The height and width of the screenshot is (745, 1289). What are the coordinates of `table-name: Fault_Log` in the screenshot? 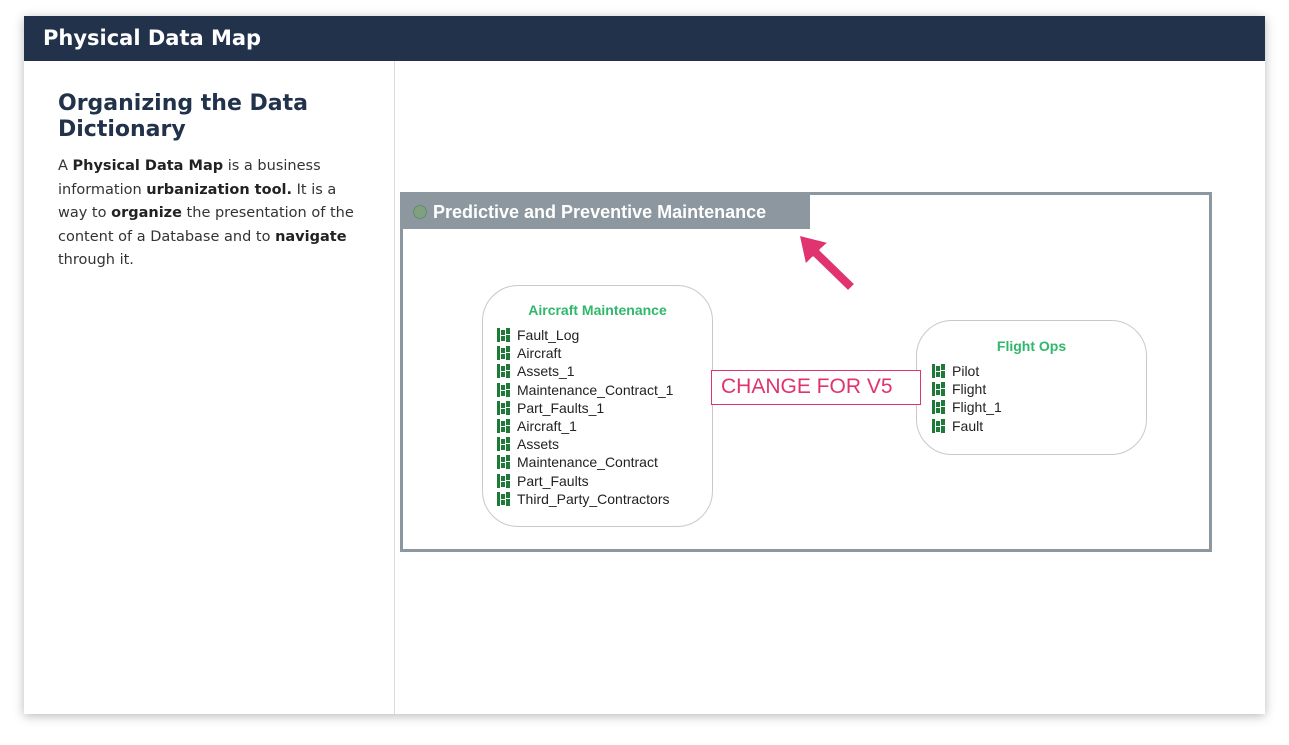 It's located at (548, 335).